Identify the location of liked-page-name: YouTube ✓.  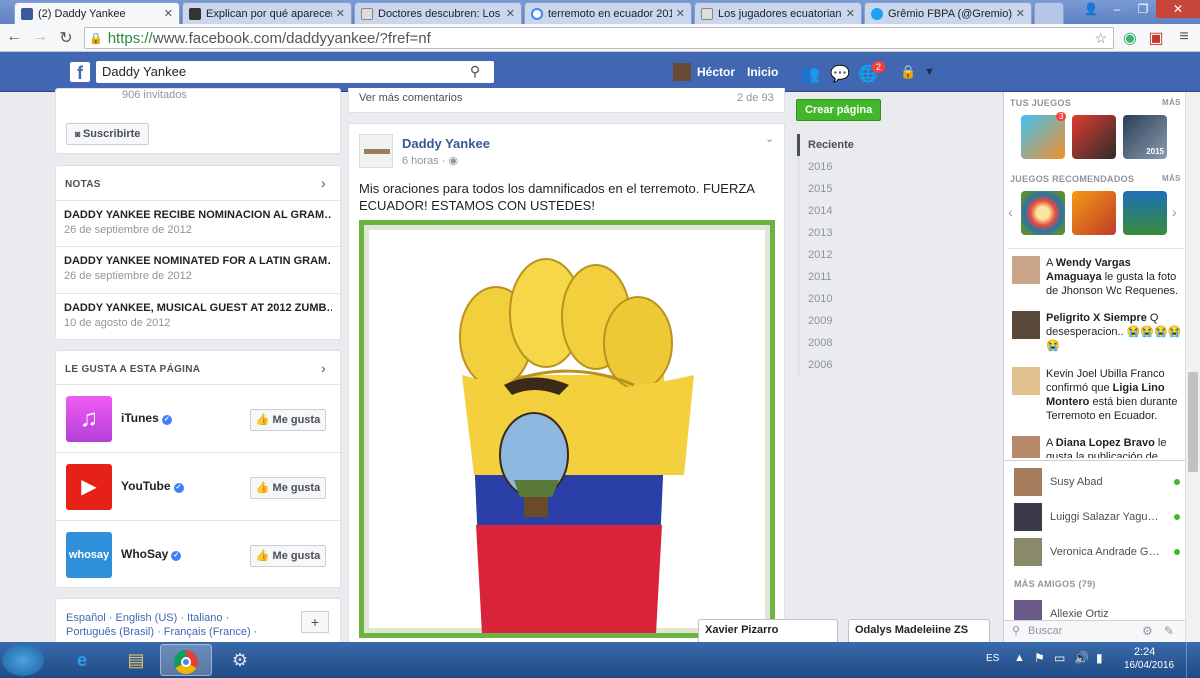
(152, 486).